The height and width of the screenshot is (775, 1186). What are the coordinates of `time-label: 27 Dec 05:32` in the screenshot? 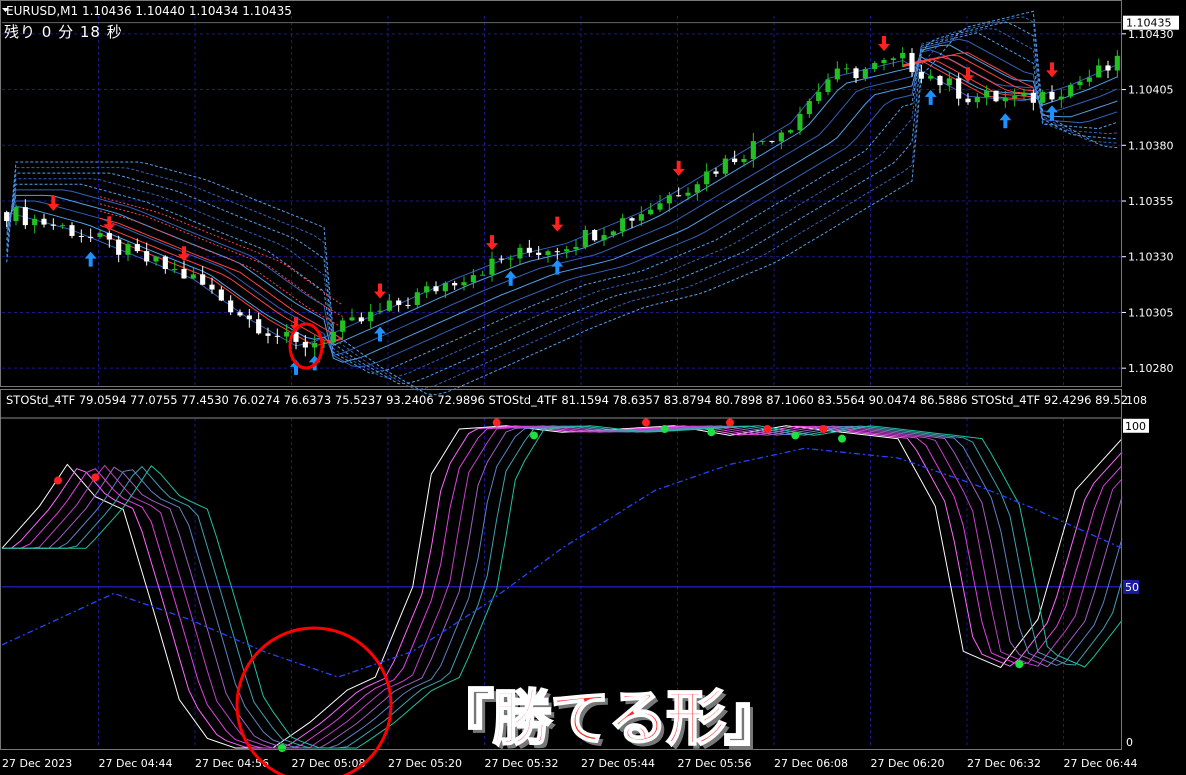 It's located at (522, 763).